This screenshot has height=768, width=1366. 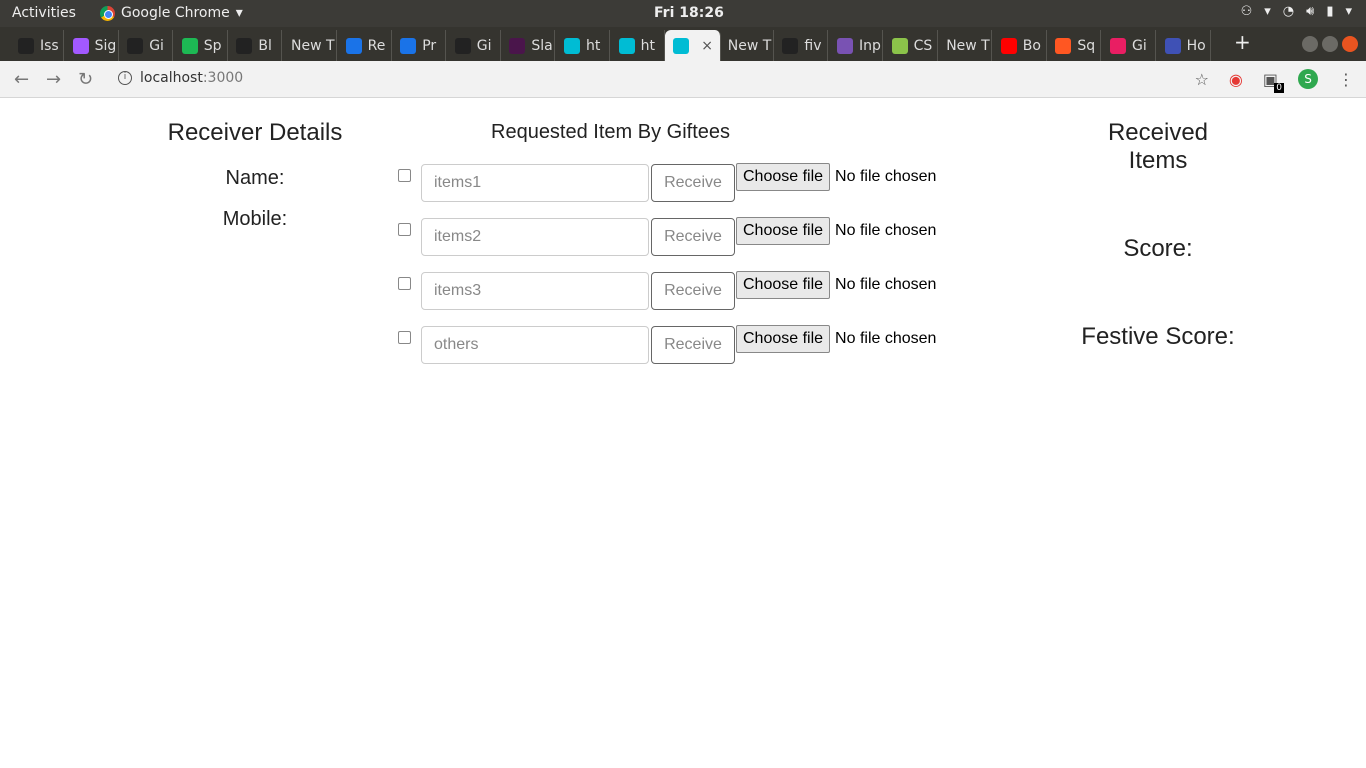 What do you see at coordinates (870, 45) in the screenshot?
I see `tab-label: Inp` at bounding box center [870, 45].